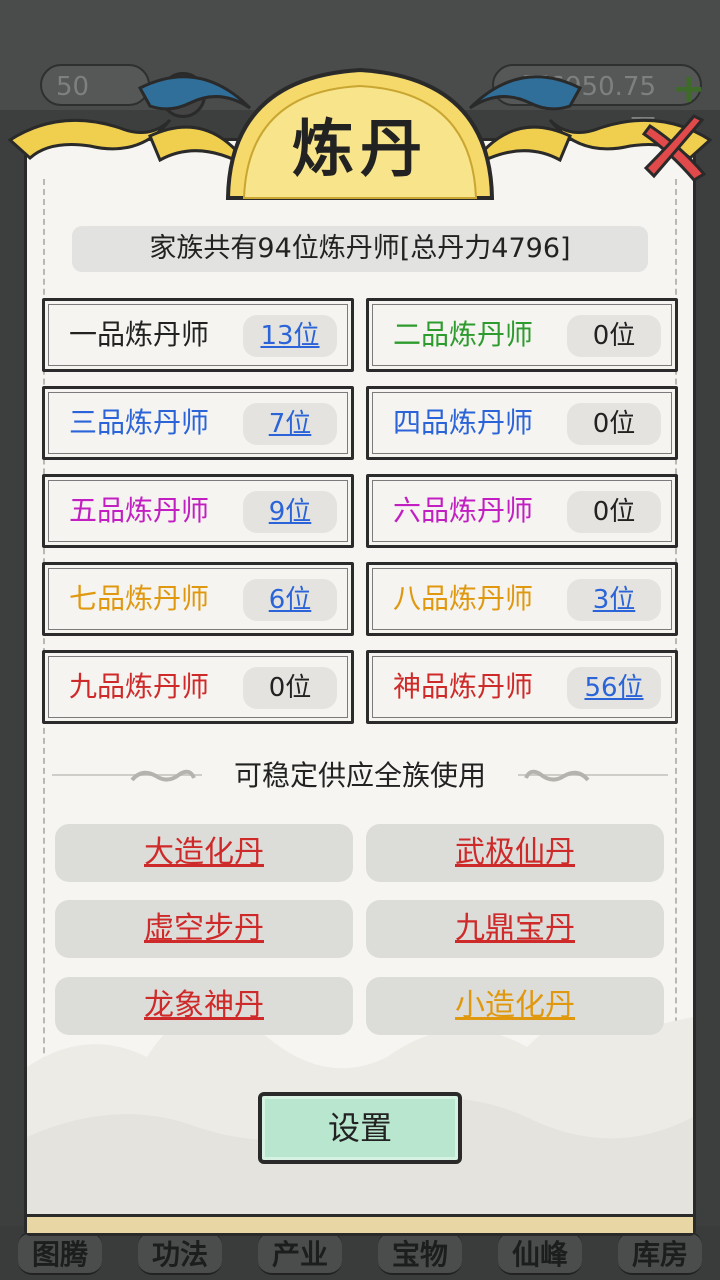 The height and width of the screenshot is (1280, 720). What do you see at coordinates (677, 149) in the screenshot?
I see `close-icon` at bounding box center [677, 149].